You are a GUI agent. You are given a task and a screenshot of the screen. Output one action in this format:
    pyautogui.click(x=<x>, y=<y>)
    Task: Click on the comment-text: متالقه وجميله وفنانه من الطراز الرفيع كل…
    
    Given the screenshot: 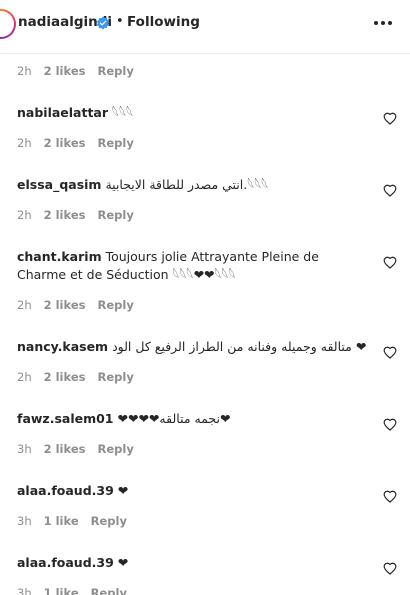 What is the action you would take?
    pyautogui.click(x=239, y=346)
    